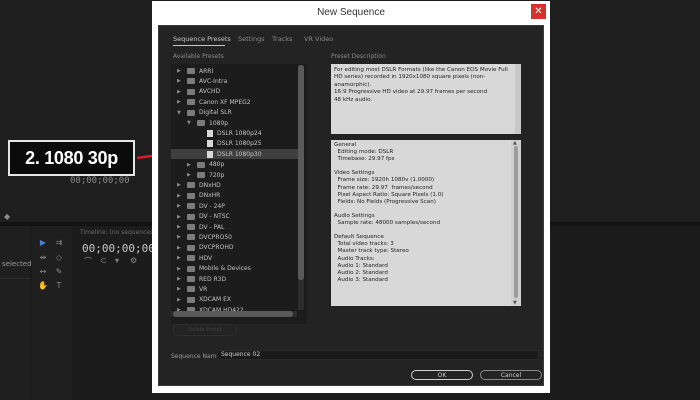 Image resolution: width=700 pixels, height=400 pixels. I want to click on dialog-titlebar: New Sequence ✕, so click(351, 13).